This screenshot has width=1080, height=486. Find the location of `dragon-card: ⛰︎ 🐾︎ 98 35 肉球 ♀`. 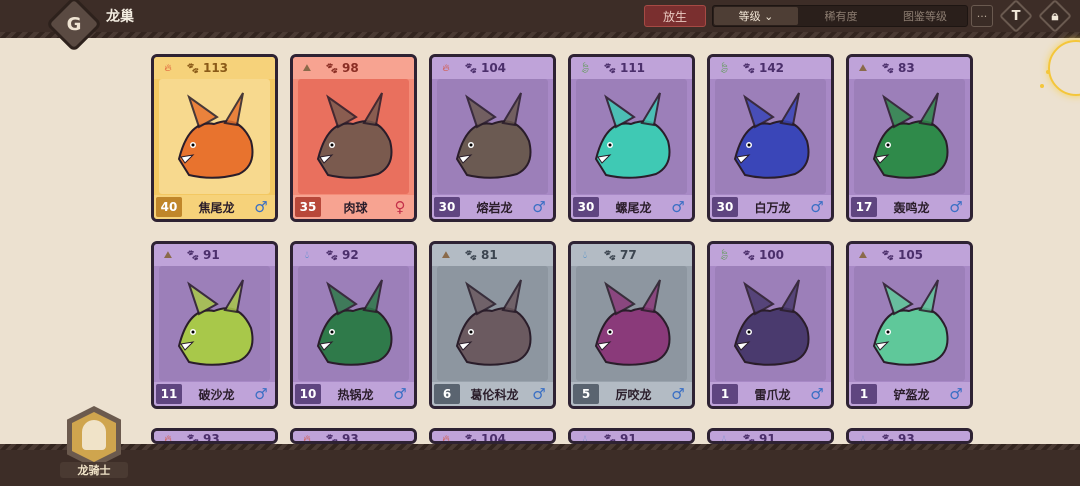

dragon-card: ⛰︎ 🐾︎ 98 35 肉球 ♀ is located at coordinates (353, 138).